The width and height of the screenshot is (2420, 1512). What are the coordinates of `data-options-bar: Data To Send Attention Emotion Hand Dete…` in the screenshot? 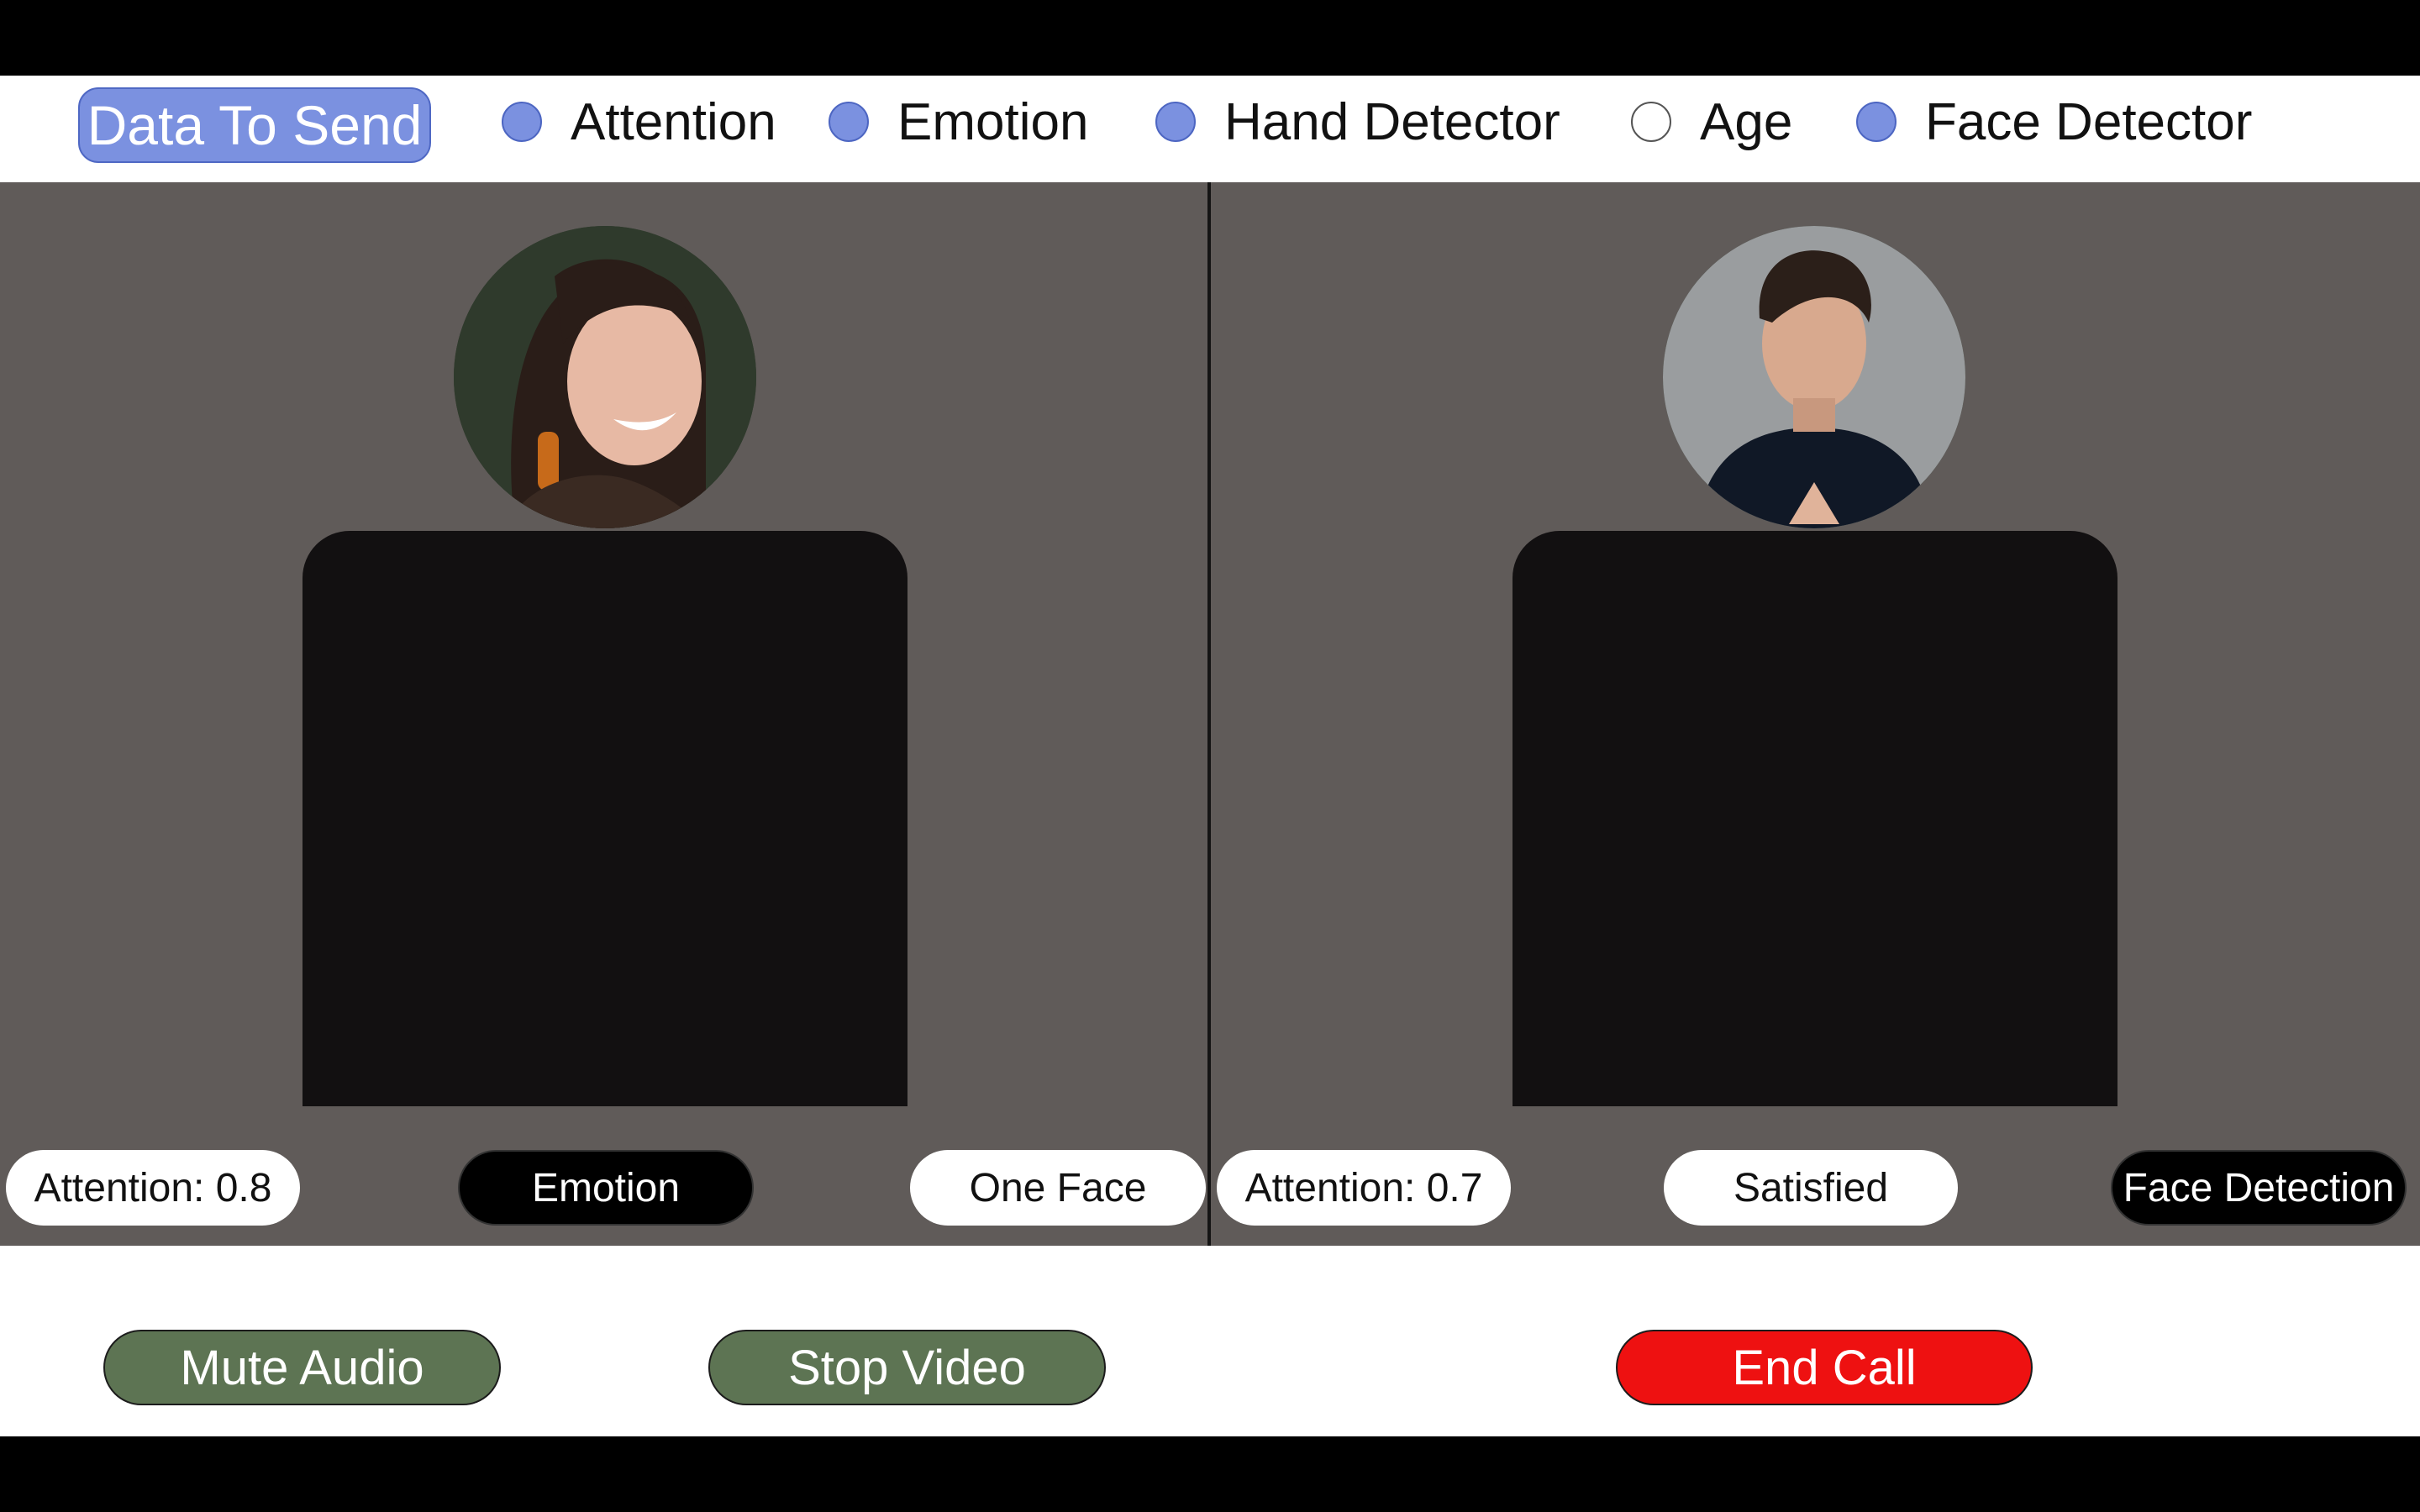 It's located at (1210, 129).